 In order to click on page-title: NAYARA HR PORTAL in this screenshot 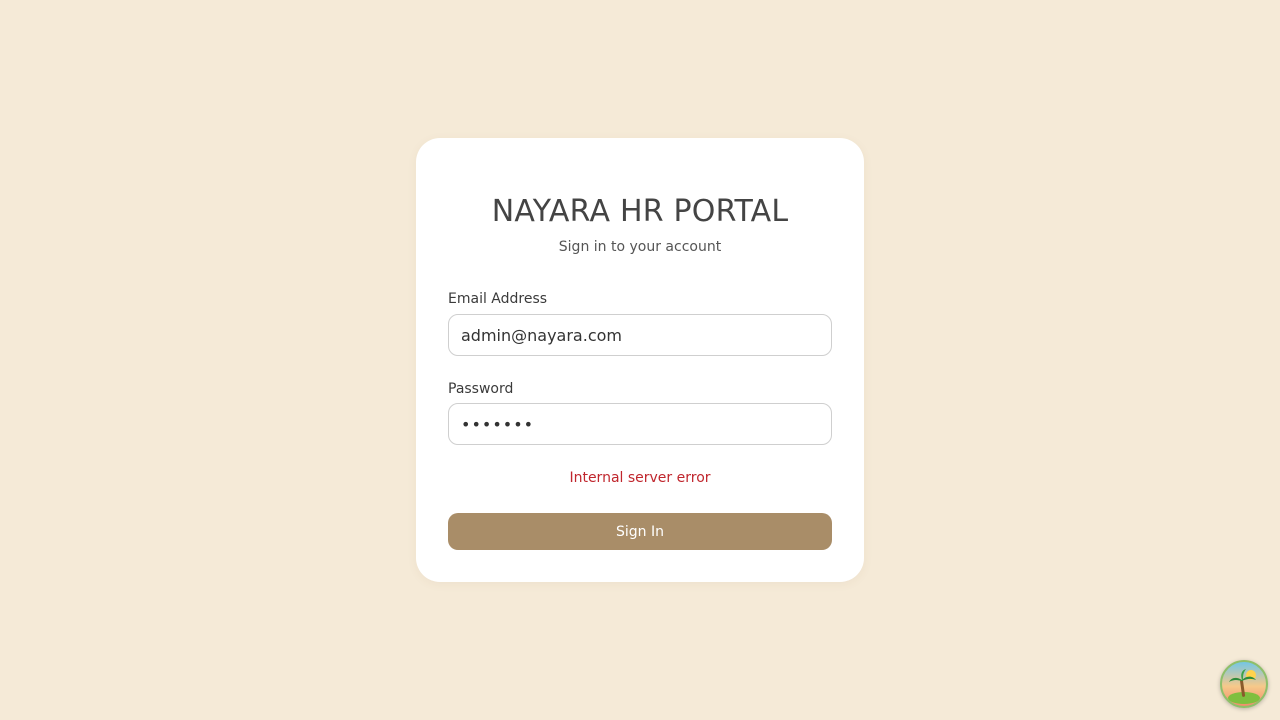, I will do `click(640, 211)`.